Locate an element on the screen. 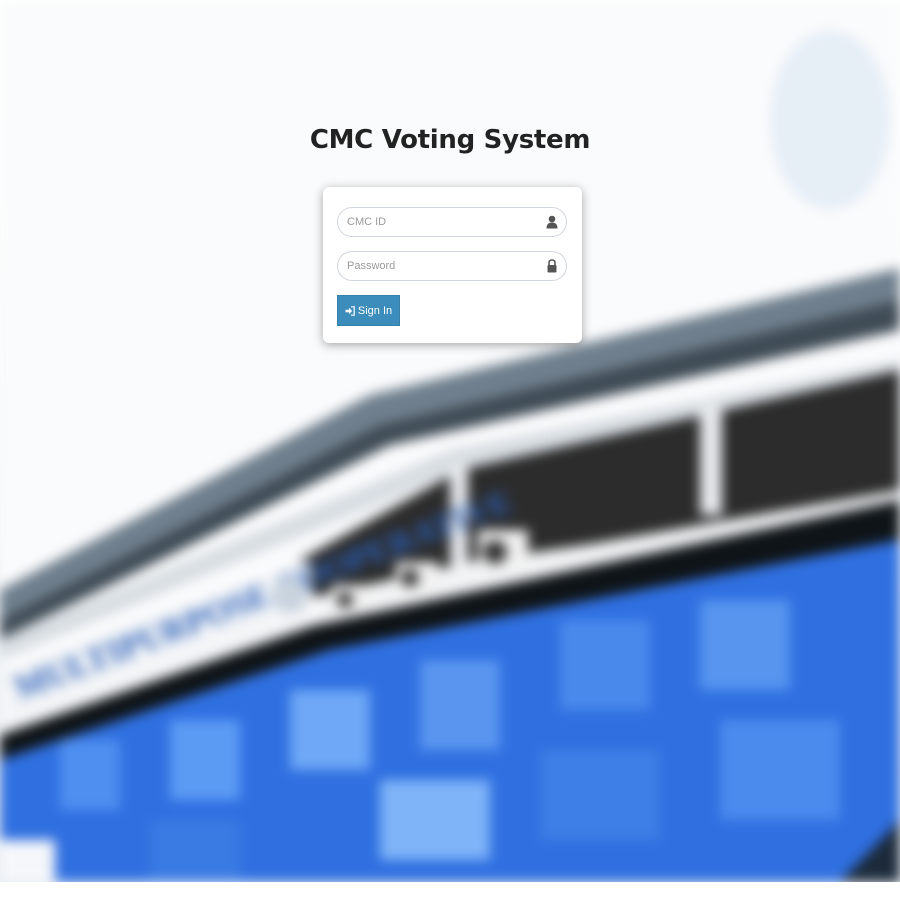 The image size is (900, 900). lock-icon is located at coordinates (552, 266).